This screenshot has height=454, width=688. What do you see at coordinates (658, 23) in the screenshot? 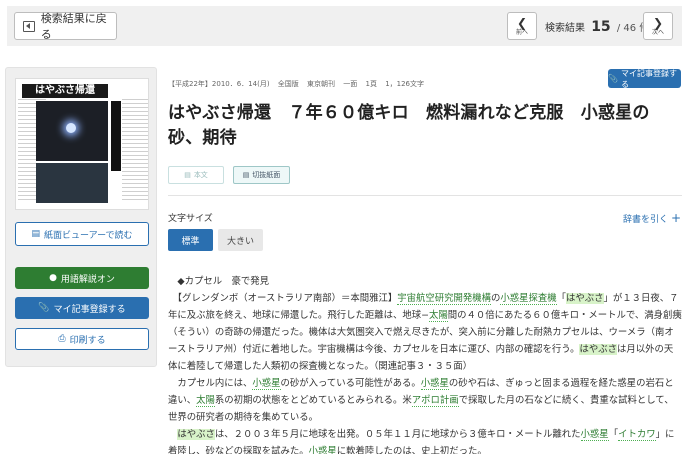
I see `chevron-right-icon: ❯` at bounding box center [658, 23].